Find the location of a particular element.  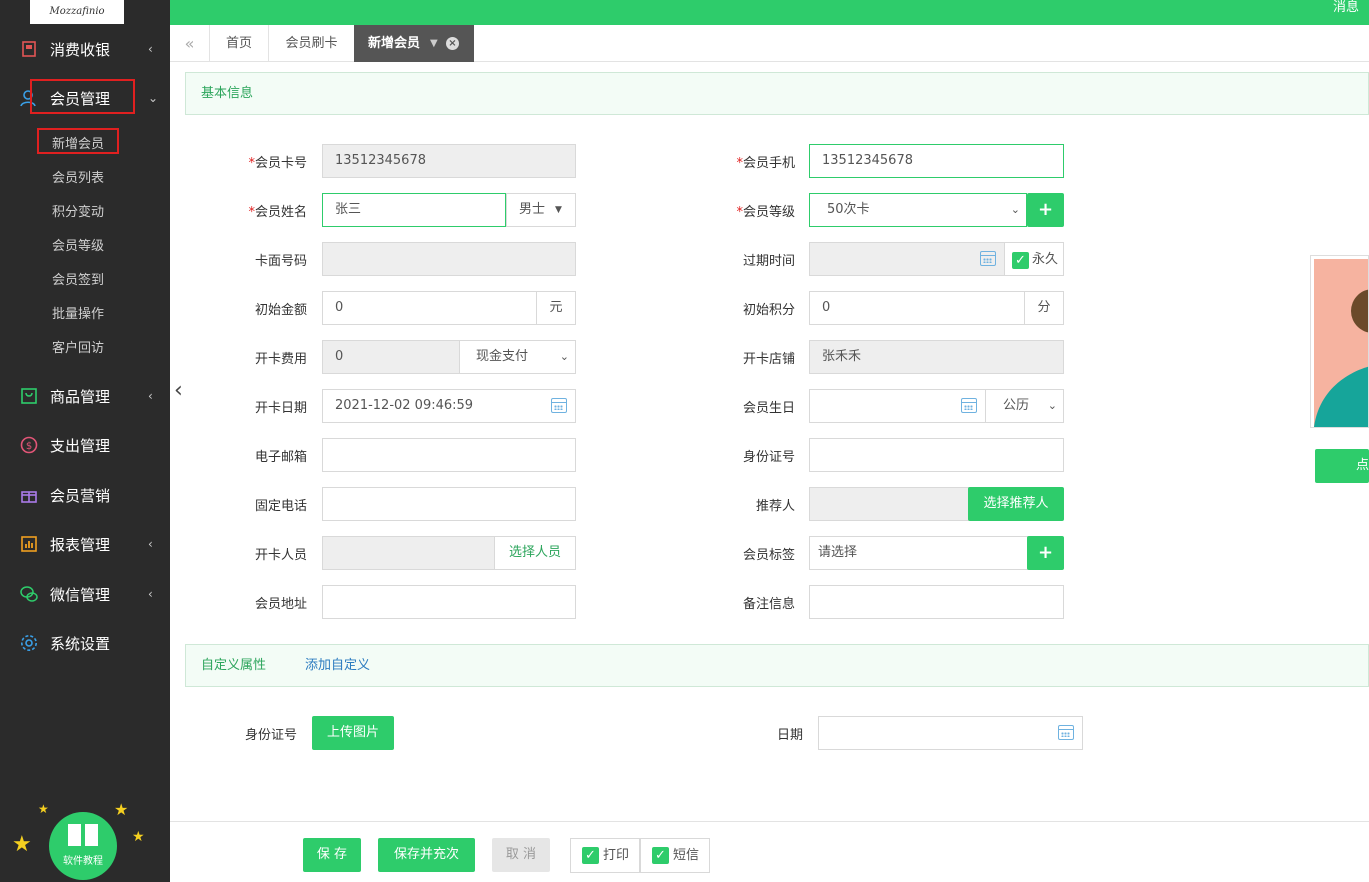

menu-label: 支出管理 is located at coordinates (80, 445).